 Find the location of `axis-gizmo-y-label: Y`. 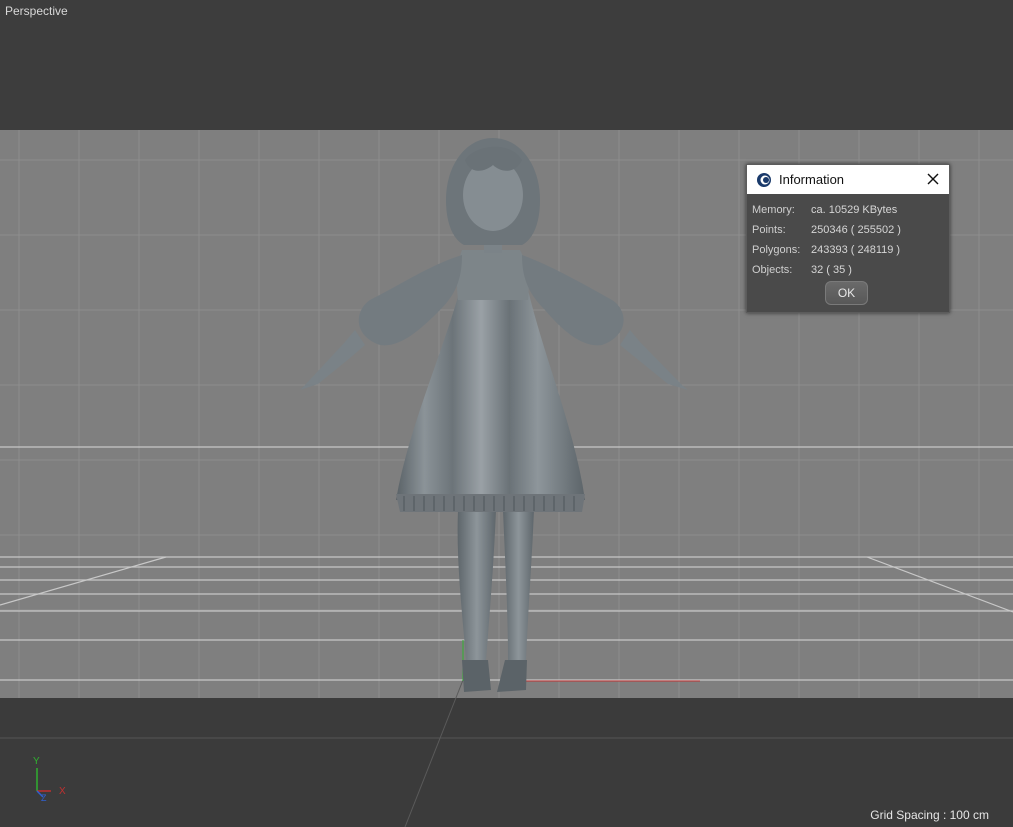

axis-gizmo-y-label: Y is located at coordinates (36, 761).